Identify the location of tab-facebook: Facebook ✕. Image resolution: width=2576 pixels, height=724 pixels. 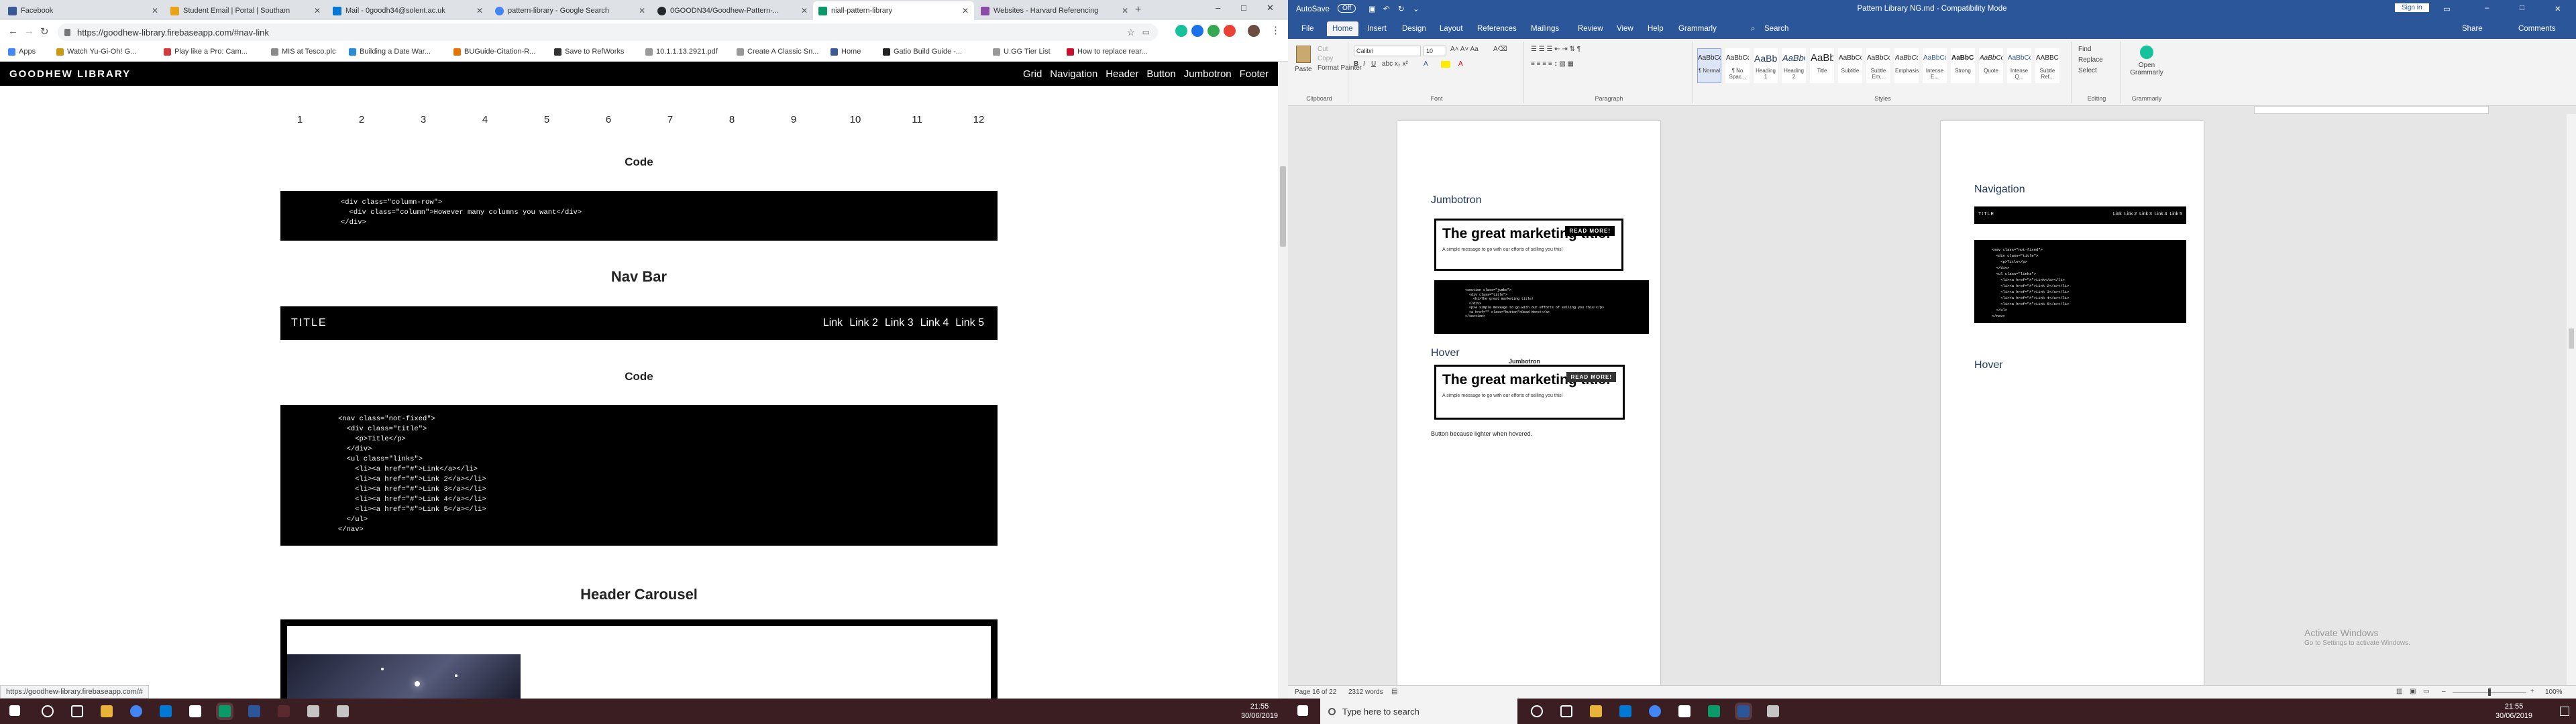
(83, 10).